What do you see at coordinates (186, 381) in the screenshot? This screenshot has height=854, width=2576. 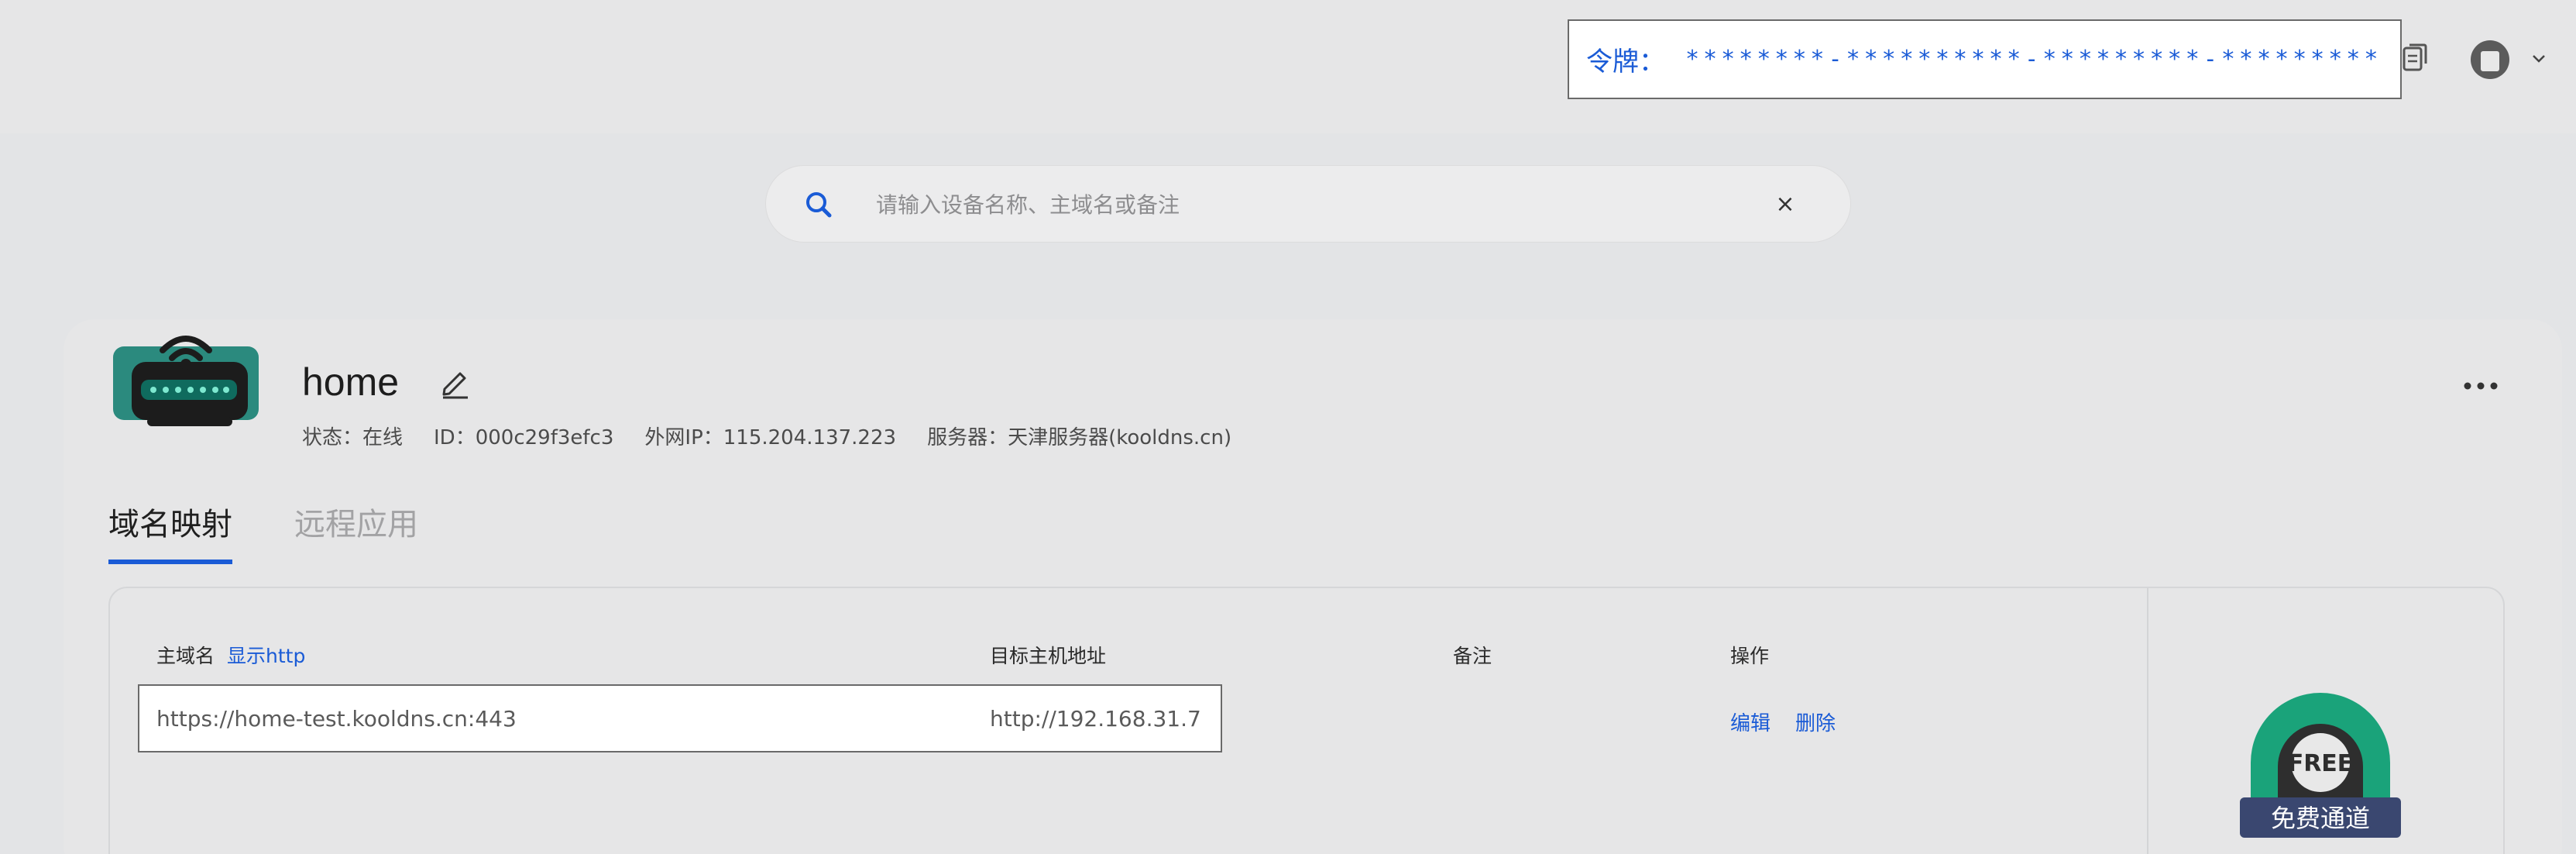 I see `router-icon` at bounding box center [186, 381].